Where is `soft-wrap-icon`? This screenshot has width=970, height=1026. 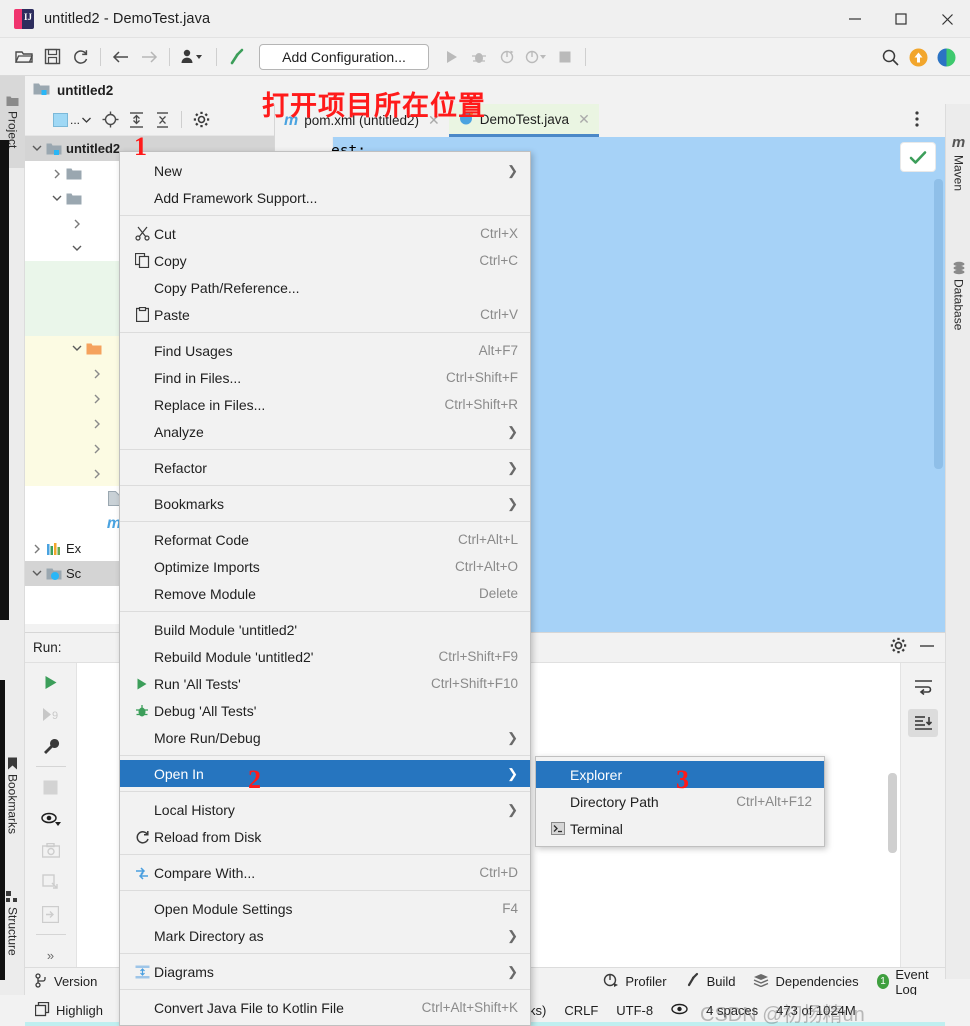
soft-wrap-icon is located at coordinates (923, 687).